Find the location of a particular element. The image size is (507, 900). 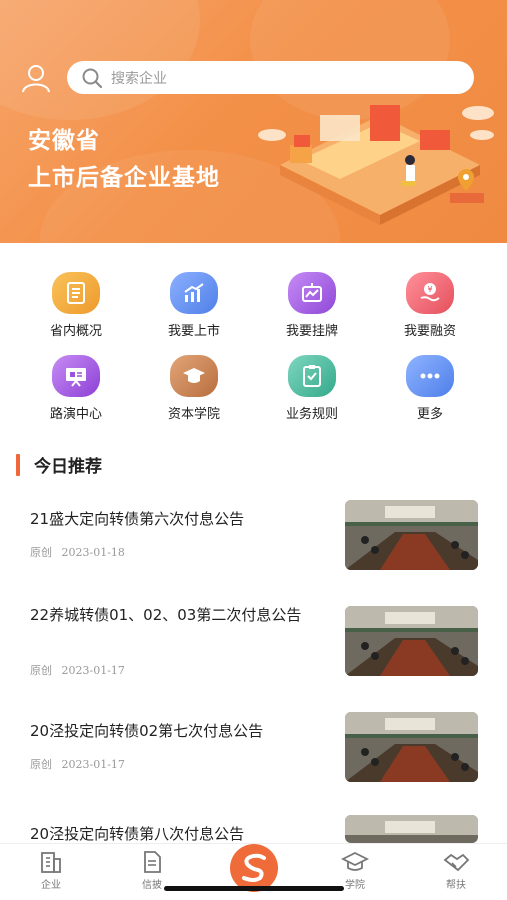

search-icon is located at coordinates (92, 78).